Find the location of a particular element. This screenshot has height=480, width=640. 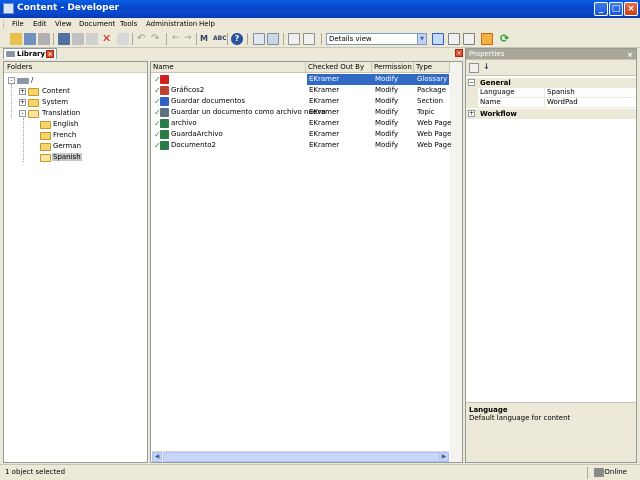

properties-icon is located at coordinates (123, 39).